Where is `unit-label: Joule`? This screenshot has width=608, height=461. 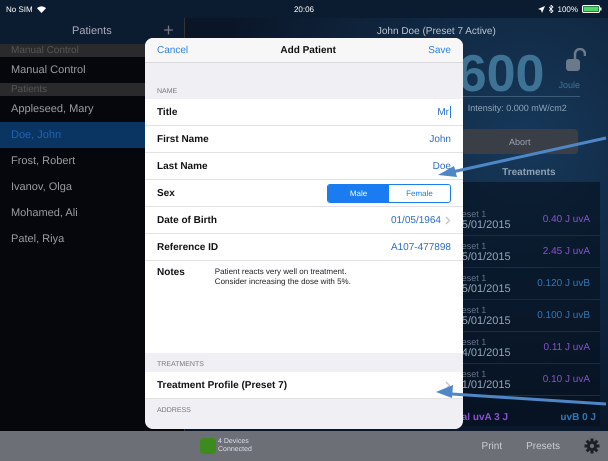
unit-label: Joule is located at coordinates (569, 85).